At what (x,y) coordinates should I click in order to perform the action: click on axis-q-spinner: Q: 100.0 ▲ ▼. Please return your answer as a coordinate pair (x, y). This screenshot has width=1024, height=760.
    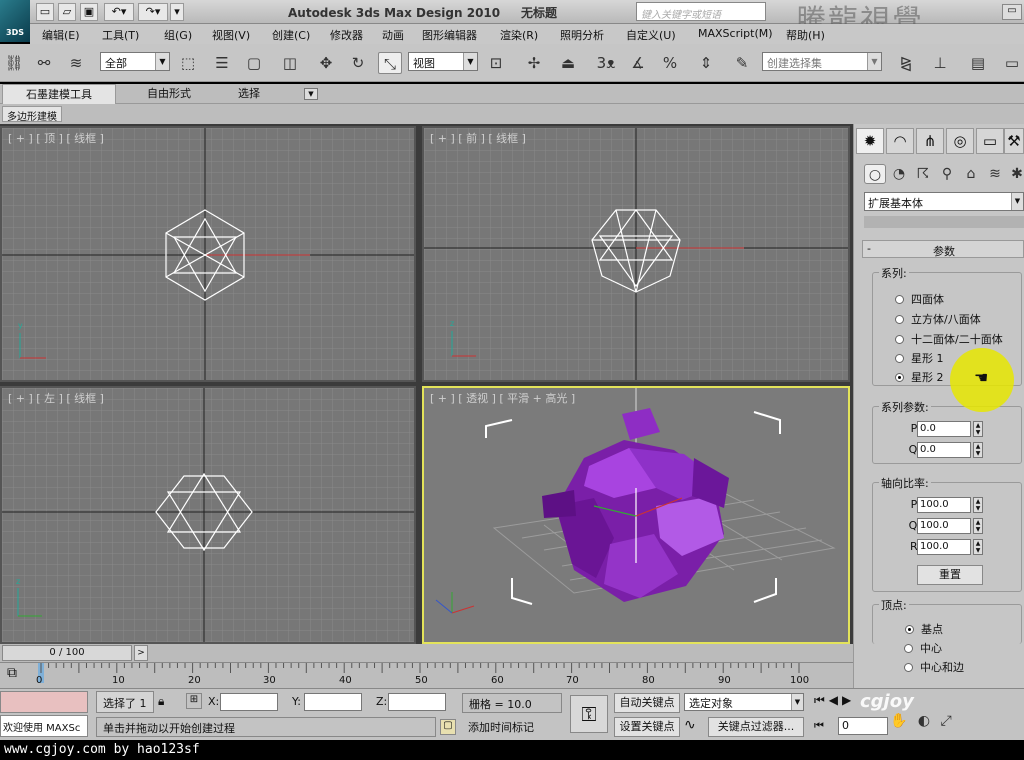
    Looking at the image, I should click on (948, 526).